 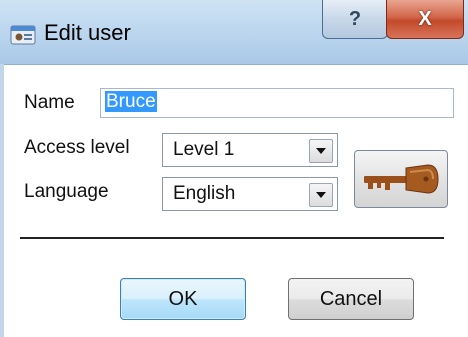 I want to click on user-card-icon, so click(x=23, y=35).